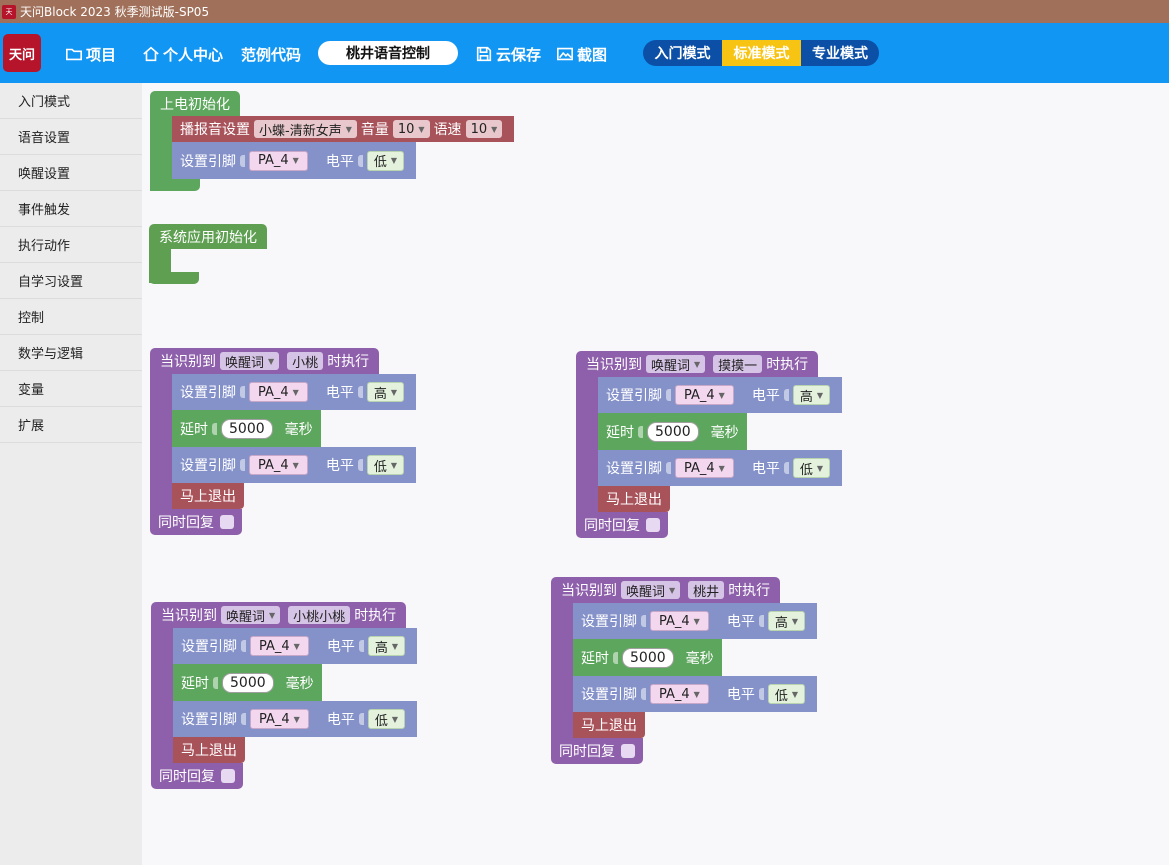 The image size is (1169, 865). What do you see at coordinates (597, 751) in the screenshot?
I see `reply-row: 同时回复` at bounding box center [597, 751].